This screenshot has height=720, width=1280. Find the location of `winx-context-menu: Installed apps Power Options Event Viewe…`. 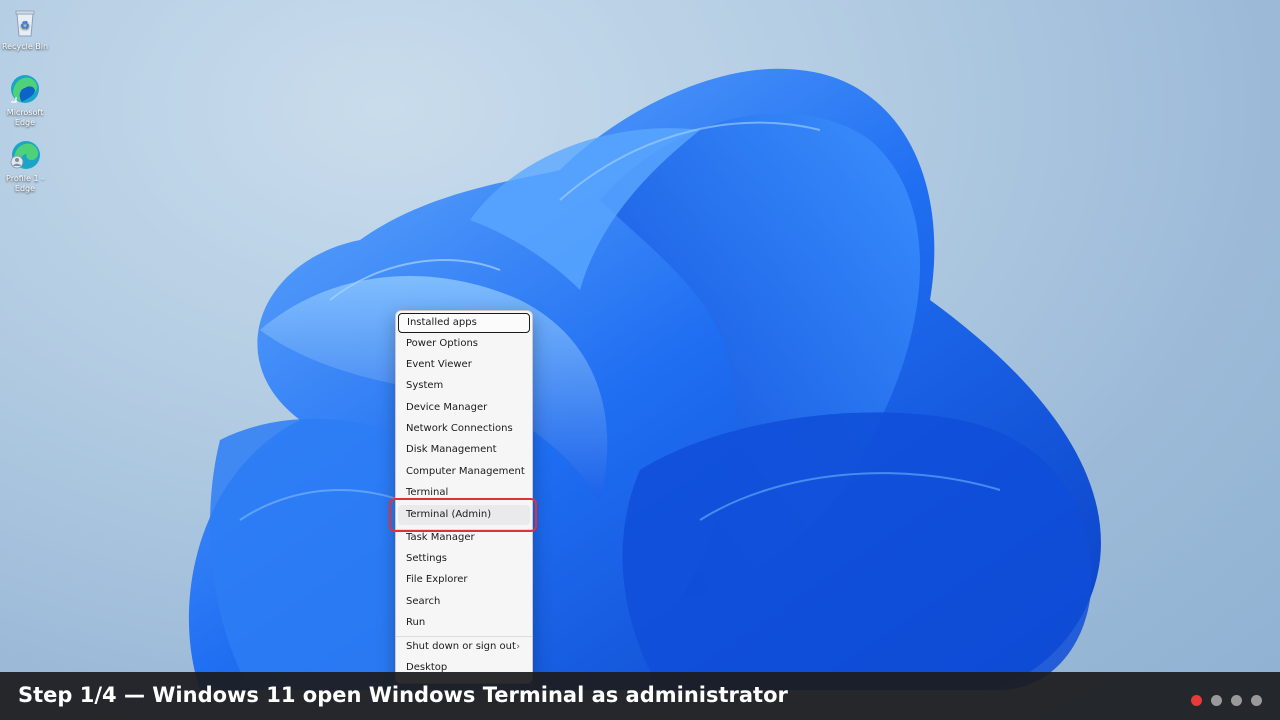

winx-context-menu: Installed apps Power Options Event Viewe… is located at coordinates (464, 497).